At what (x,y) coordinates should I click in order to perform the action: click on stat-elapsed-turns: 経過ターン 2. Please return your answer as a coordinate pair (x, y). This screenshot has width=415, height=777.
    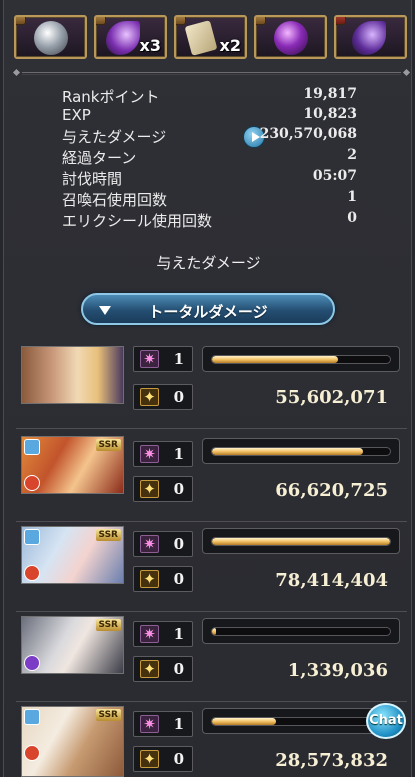
    Looking at the image, I should click on (209, 157).